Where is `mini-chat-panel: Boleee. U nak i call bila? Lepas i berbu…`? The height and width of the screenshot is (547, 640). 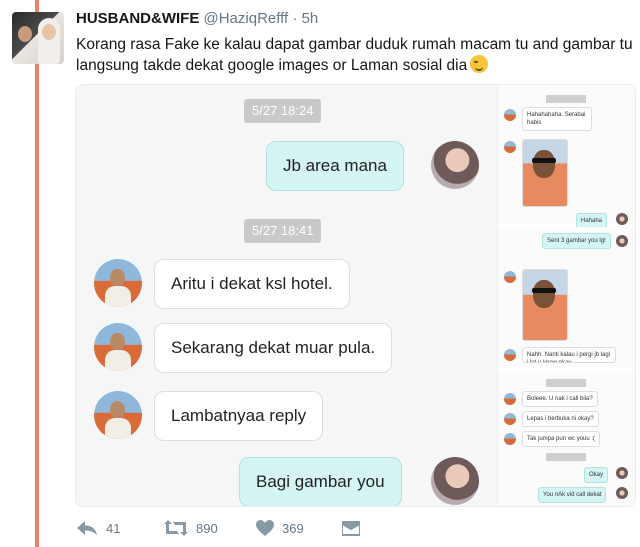
mini-chat-panel: Boleee. U nak i call bila? Lepas i berbu… is located at coordinates (566, 438).